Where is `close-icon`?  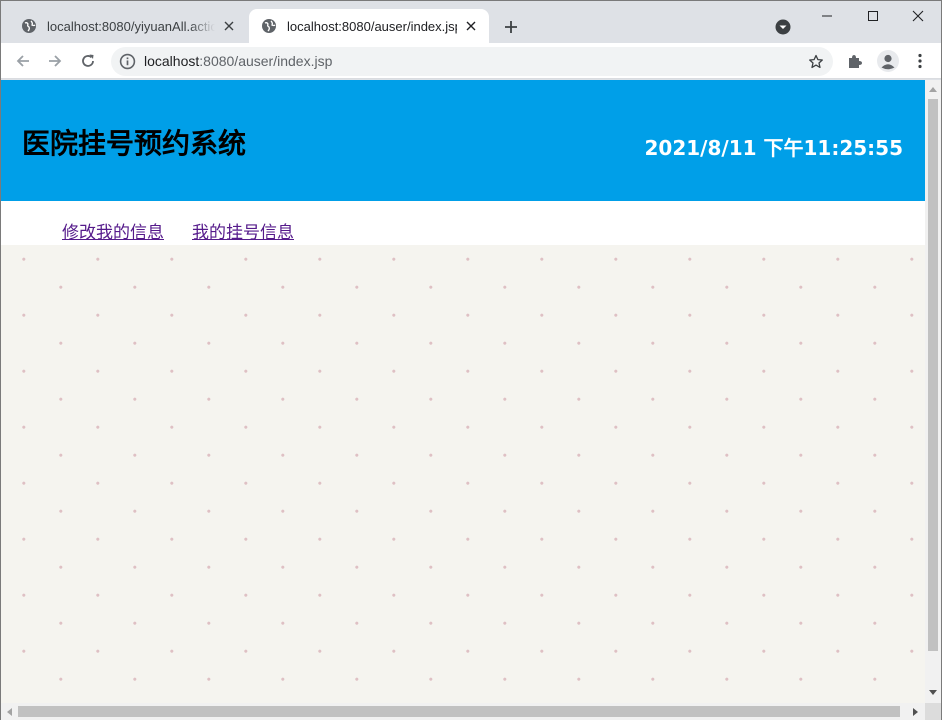
close-icon is located at coordinates (918, 16).